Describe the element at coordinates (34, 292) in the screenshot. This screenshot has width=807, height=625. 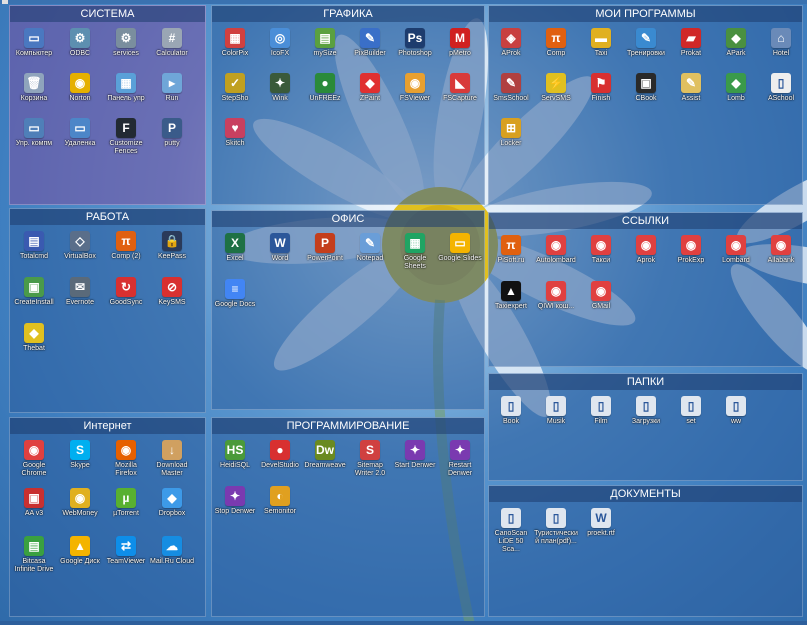
I see `desktop-shortcut: ▣ CreateInstall` at that location.